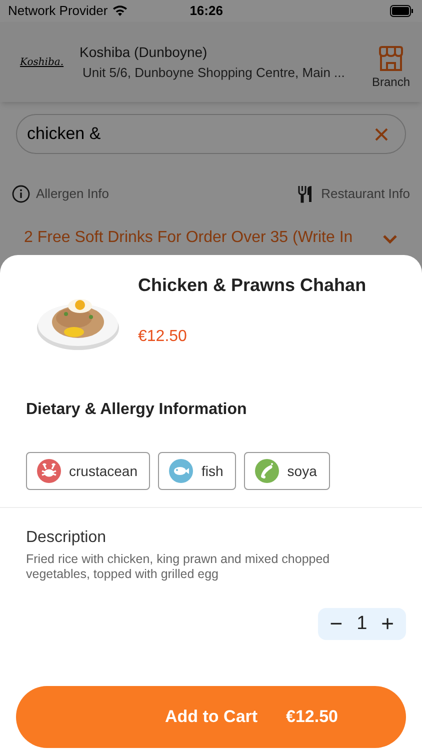 Image resolution: width=422 pixels, height=750 pixels. I want to click on clock: 16:26, so click(206, 11).